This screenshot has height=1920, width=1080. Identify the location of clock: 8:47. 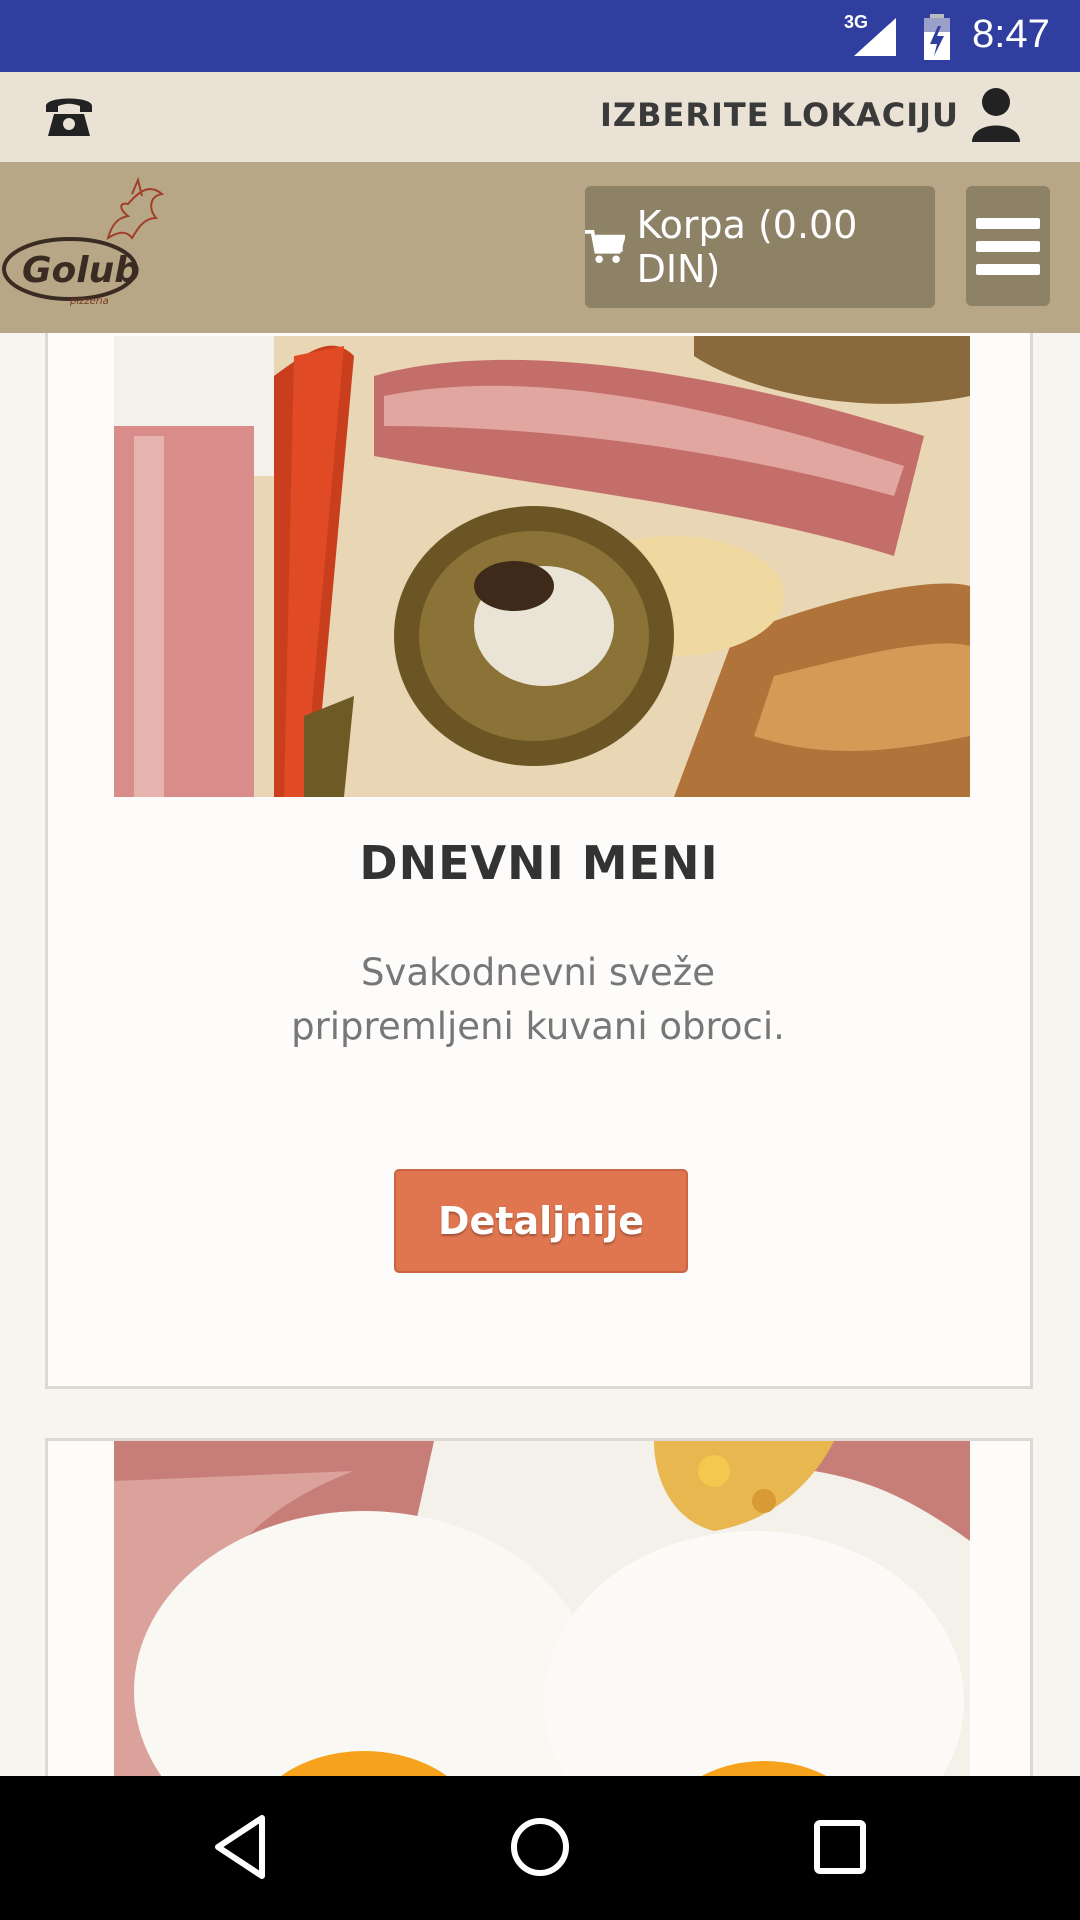
(1011, 34).